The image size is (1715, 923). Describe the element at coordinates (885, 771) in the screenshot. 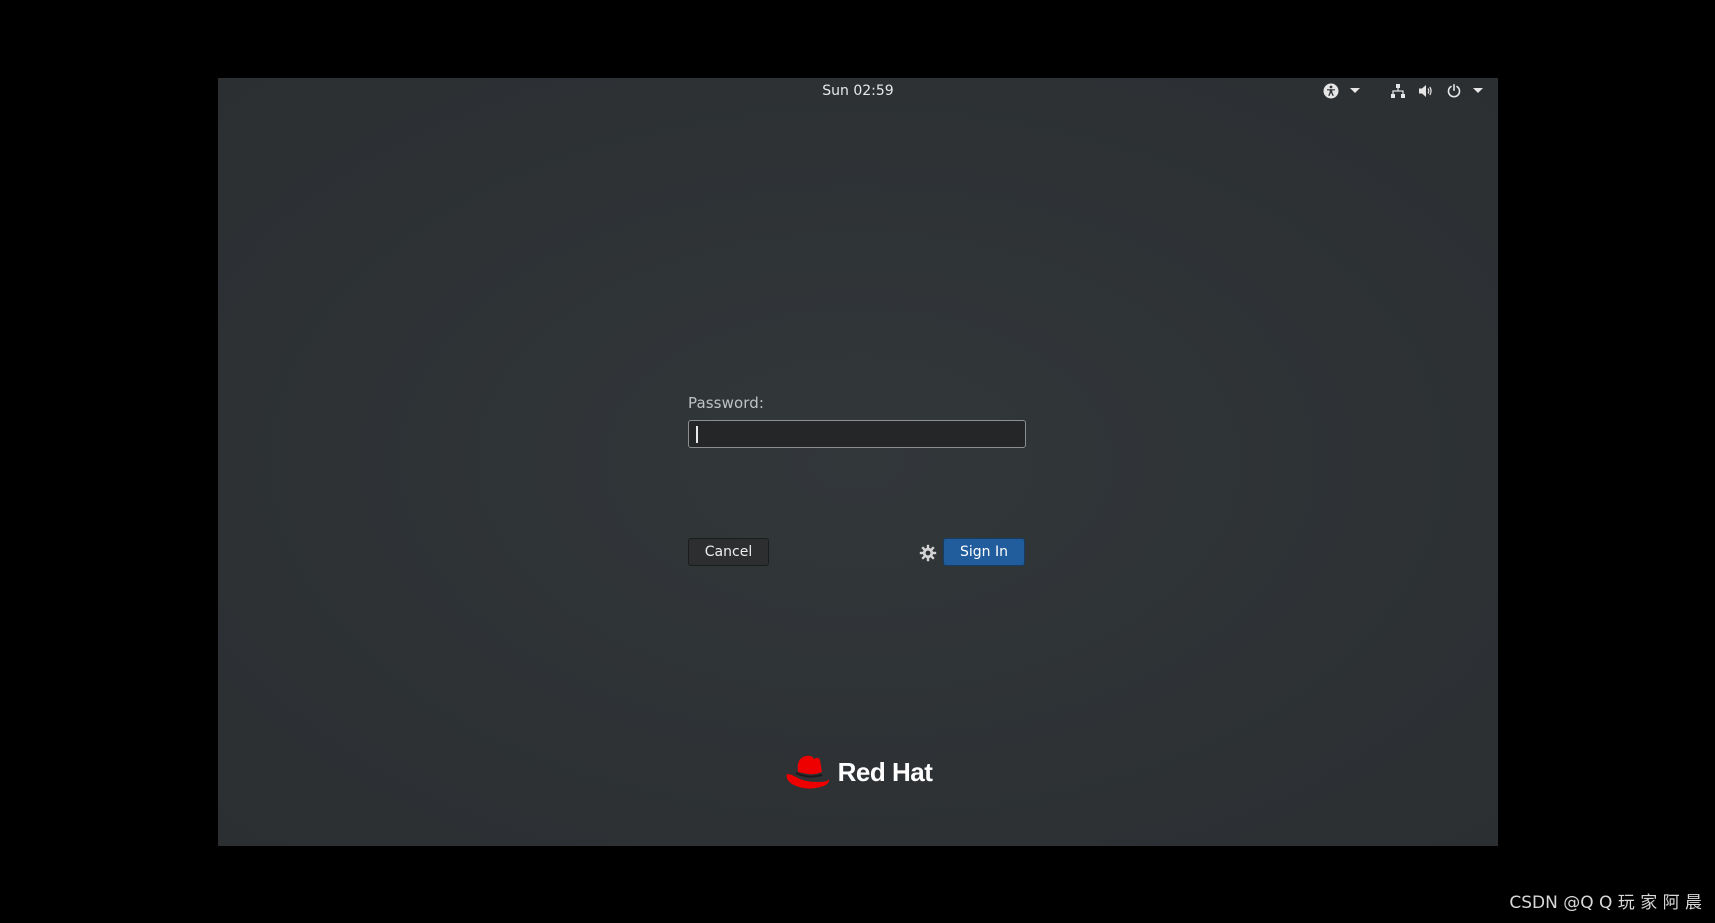

I see `brand-name: Red Hat` at that location.